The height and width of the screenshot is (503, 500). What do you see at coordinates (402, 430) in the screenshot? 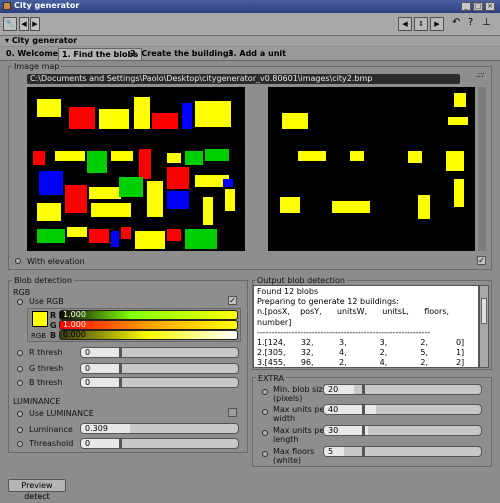
I see `max-length-slider: 30` at bounding box center [402, 430].